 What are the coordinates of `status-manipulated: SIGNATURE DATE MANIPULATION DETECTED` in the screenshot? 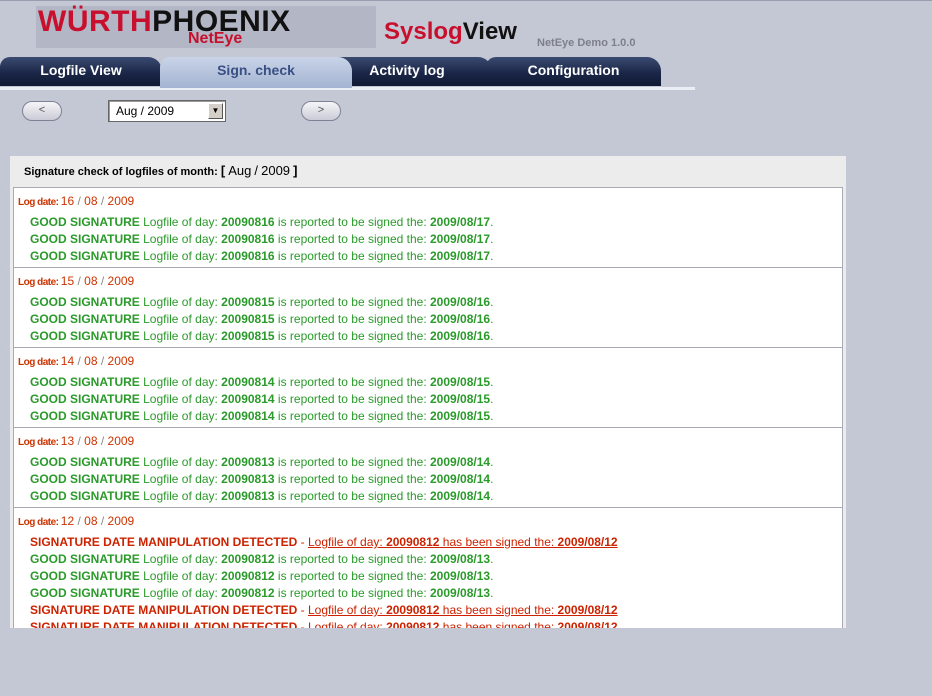 It's located at (164, 542).